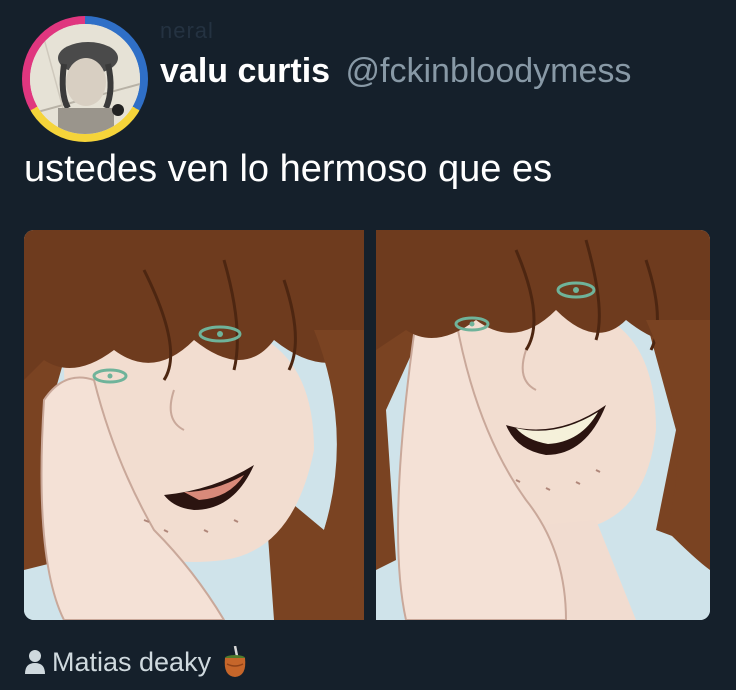 The image size is (736, 690). What do you see at coordinates (288, 169) in the screenshot?
I see `tweet-text: ustedes ven lo hermoso que es` at bounding box center [288, 169].